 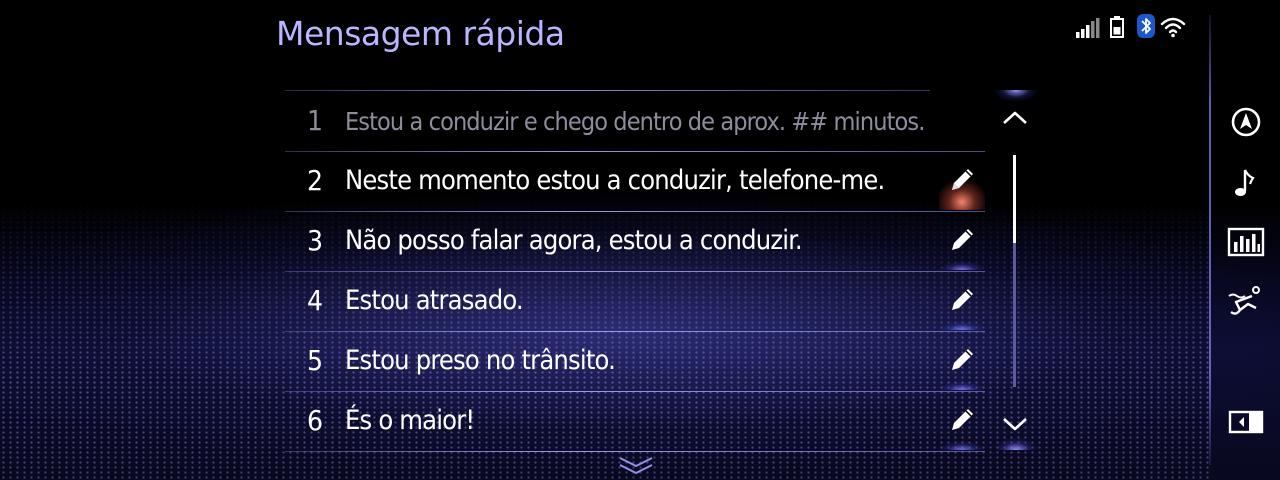 What do you see at coordinates (607, 90) in the screenshot?
I see `list-top-divider` at bounding box center [607, 90].